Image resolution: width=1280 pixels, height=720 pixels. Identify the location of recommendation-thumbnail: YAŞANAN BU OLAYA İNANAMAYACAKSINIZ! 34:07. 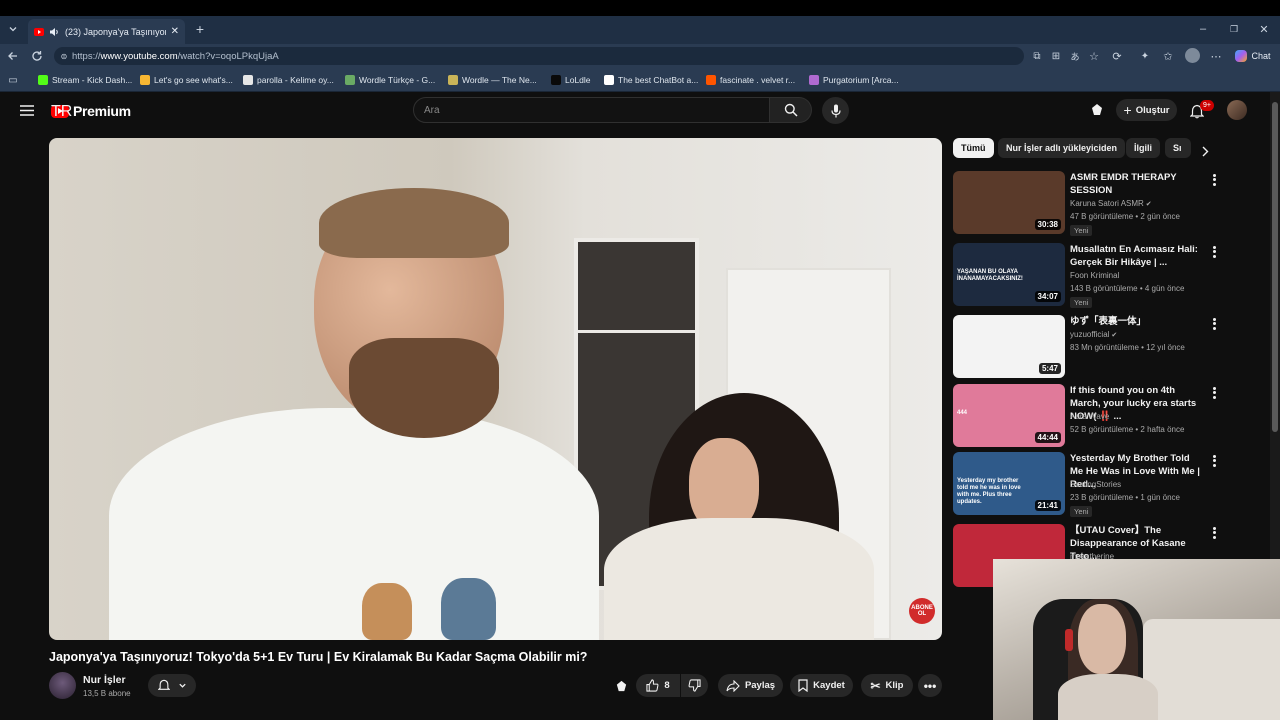
(1009, 274).